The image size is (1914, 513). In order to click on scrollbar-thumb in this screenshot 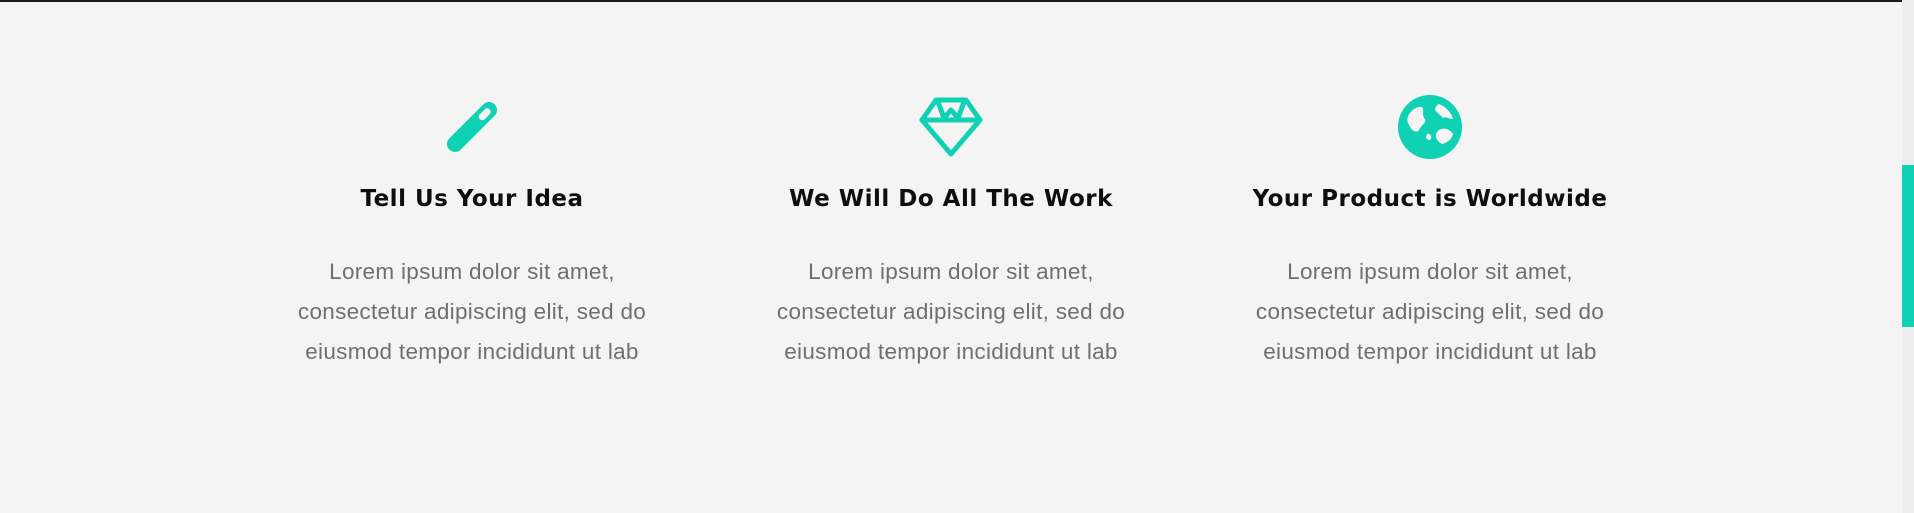, I will do `click(1908, 246)`.